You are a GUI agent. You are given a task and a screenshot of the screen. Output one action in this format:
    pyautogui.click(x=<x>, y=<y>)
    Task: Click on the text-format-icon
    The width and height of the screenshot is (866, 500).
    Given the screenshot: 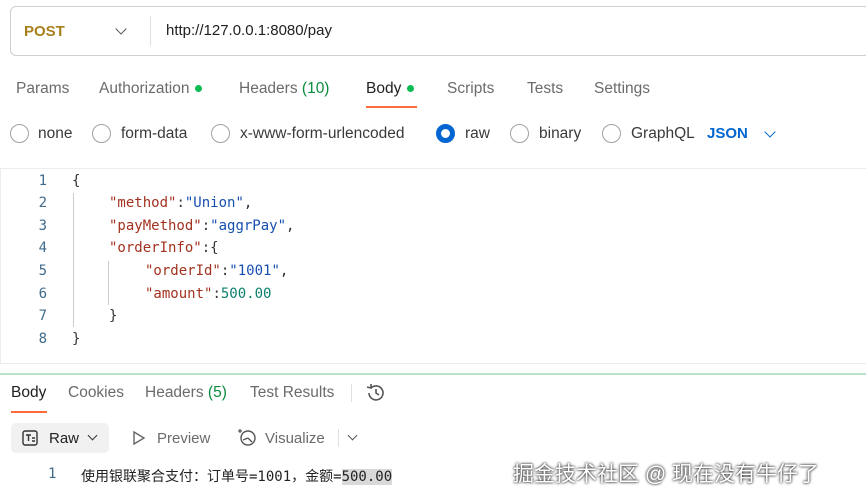 What is the action you would take?
    pyautogui.click(x=30, y=438)
    